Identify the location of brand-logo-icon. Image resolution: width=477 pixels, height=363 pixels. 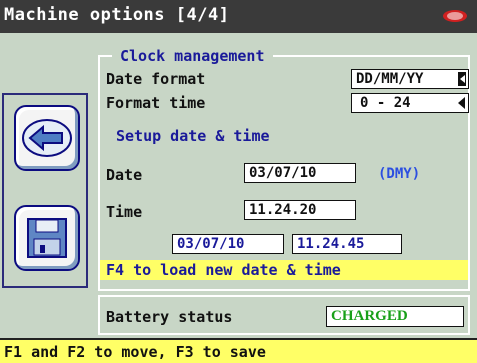
(455, 16).